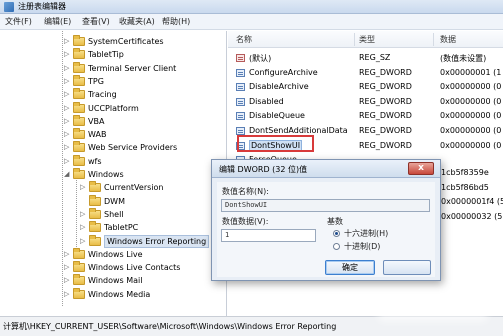 Image resolution: width=503 pixels, height=336 pixels. I want to click on dword-value-icon, so click(240, 101).